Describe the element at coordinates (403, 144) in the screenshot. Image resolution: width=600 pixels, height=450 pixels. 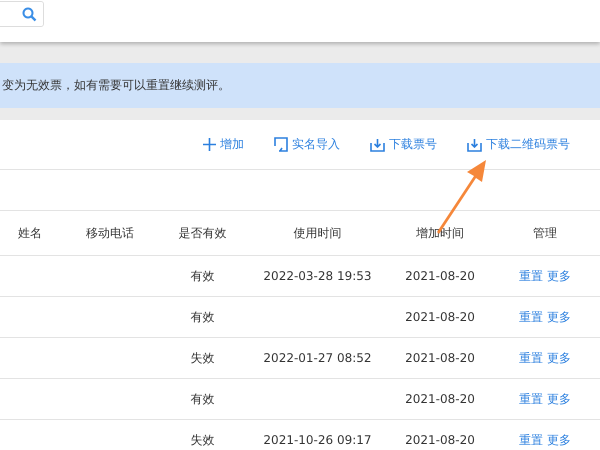
I see `toolbar-button: 下载票号` at that location.